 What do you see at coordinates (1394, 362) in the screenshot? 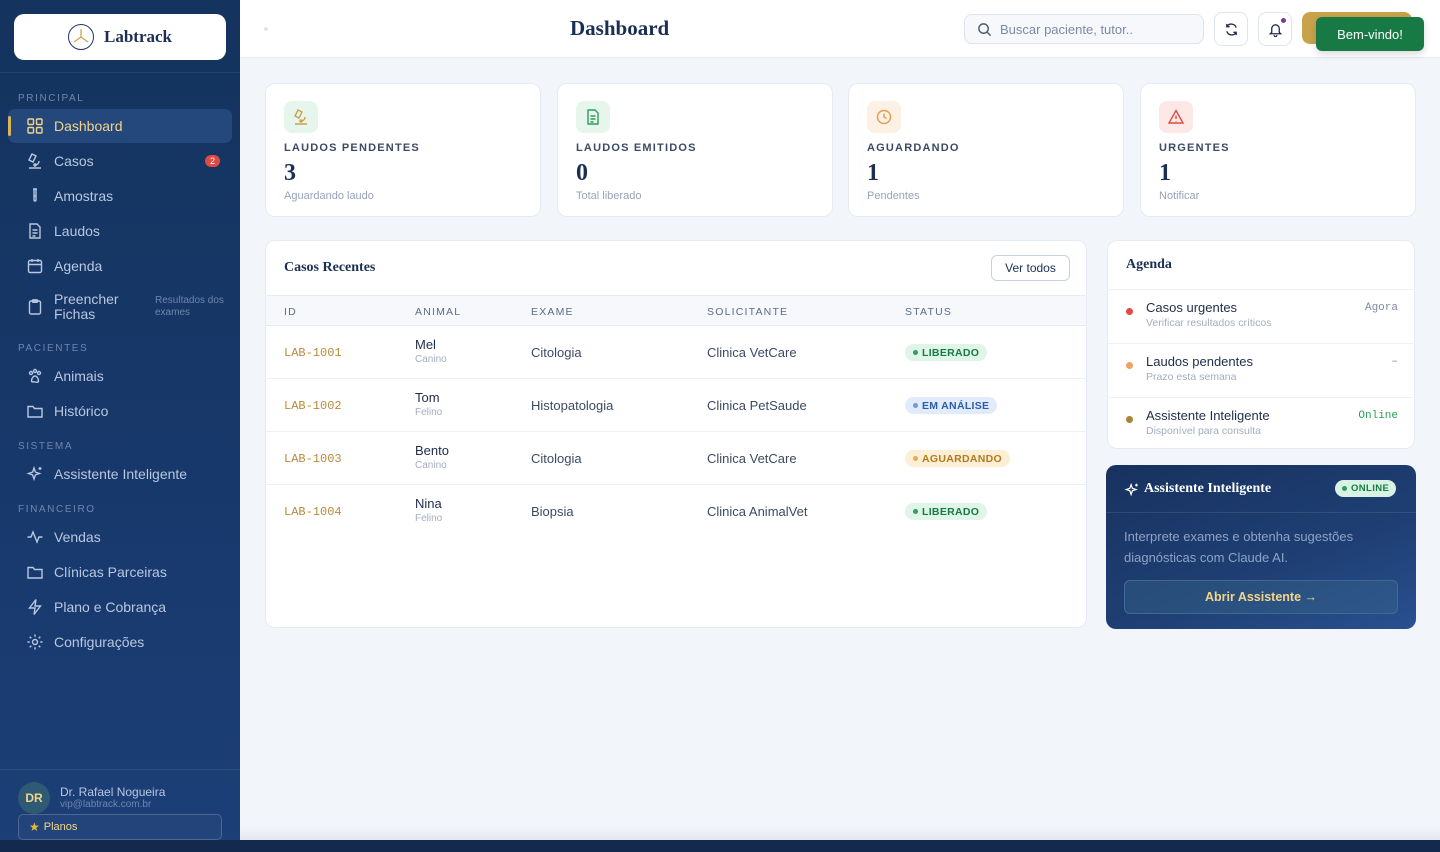
I see `agenda-time: –` at bounding box center [1394, 362].